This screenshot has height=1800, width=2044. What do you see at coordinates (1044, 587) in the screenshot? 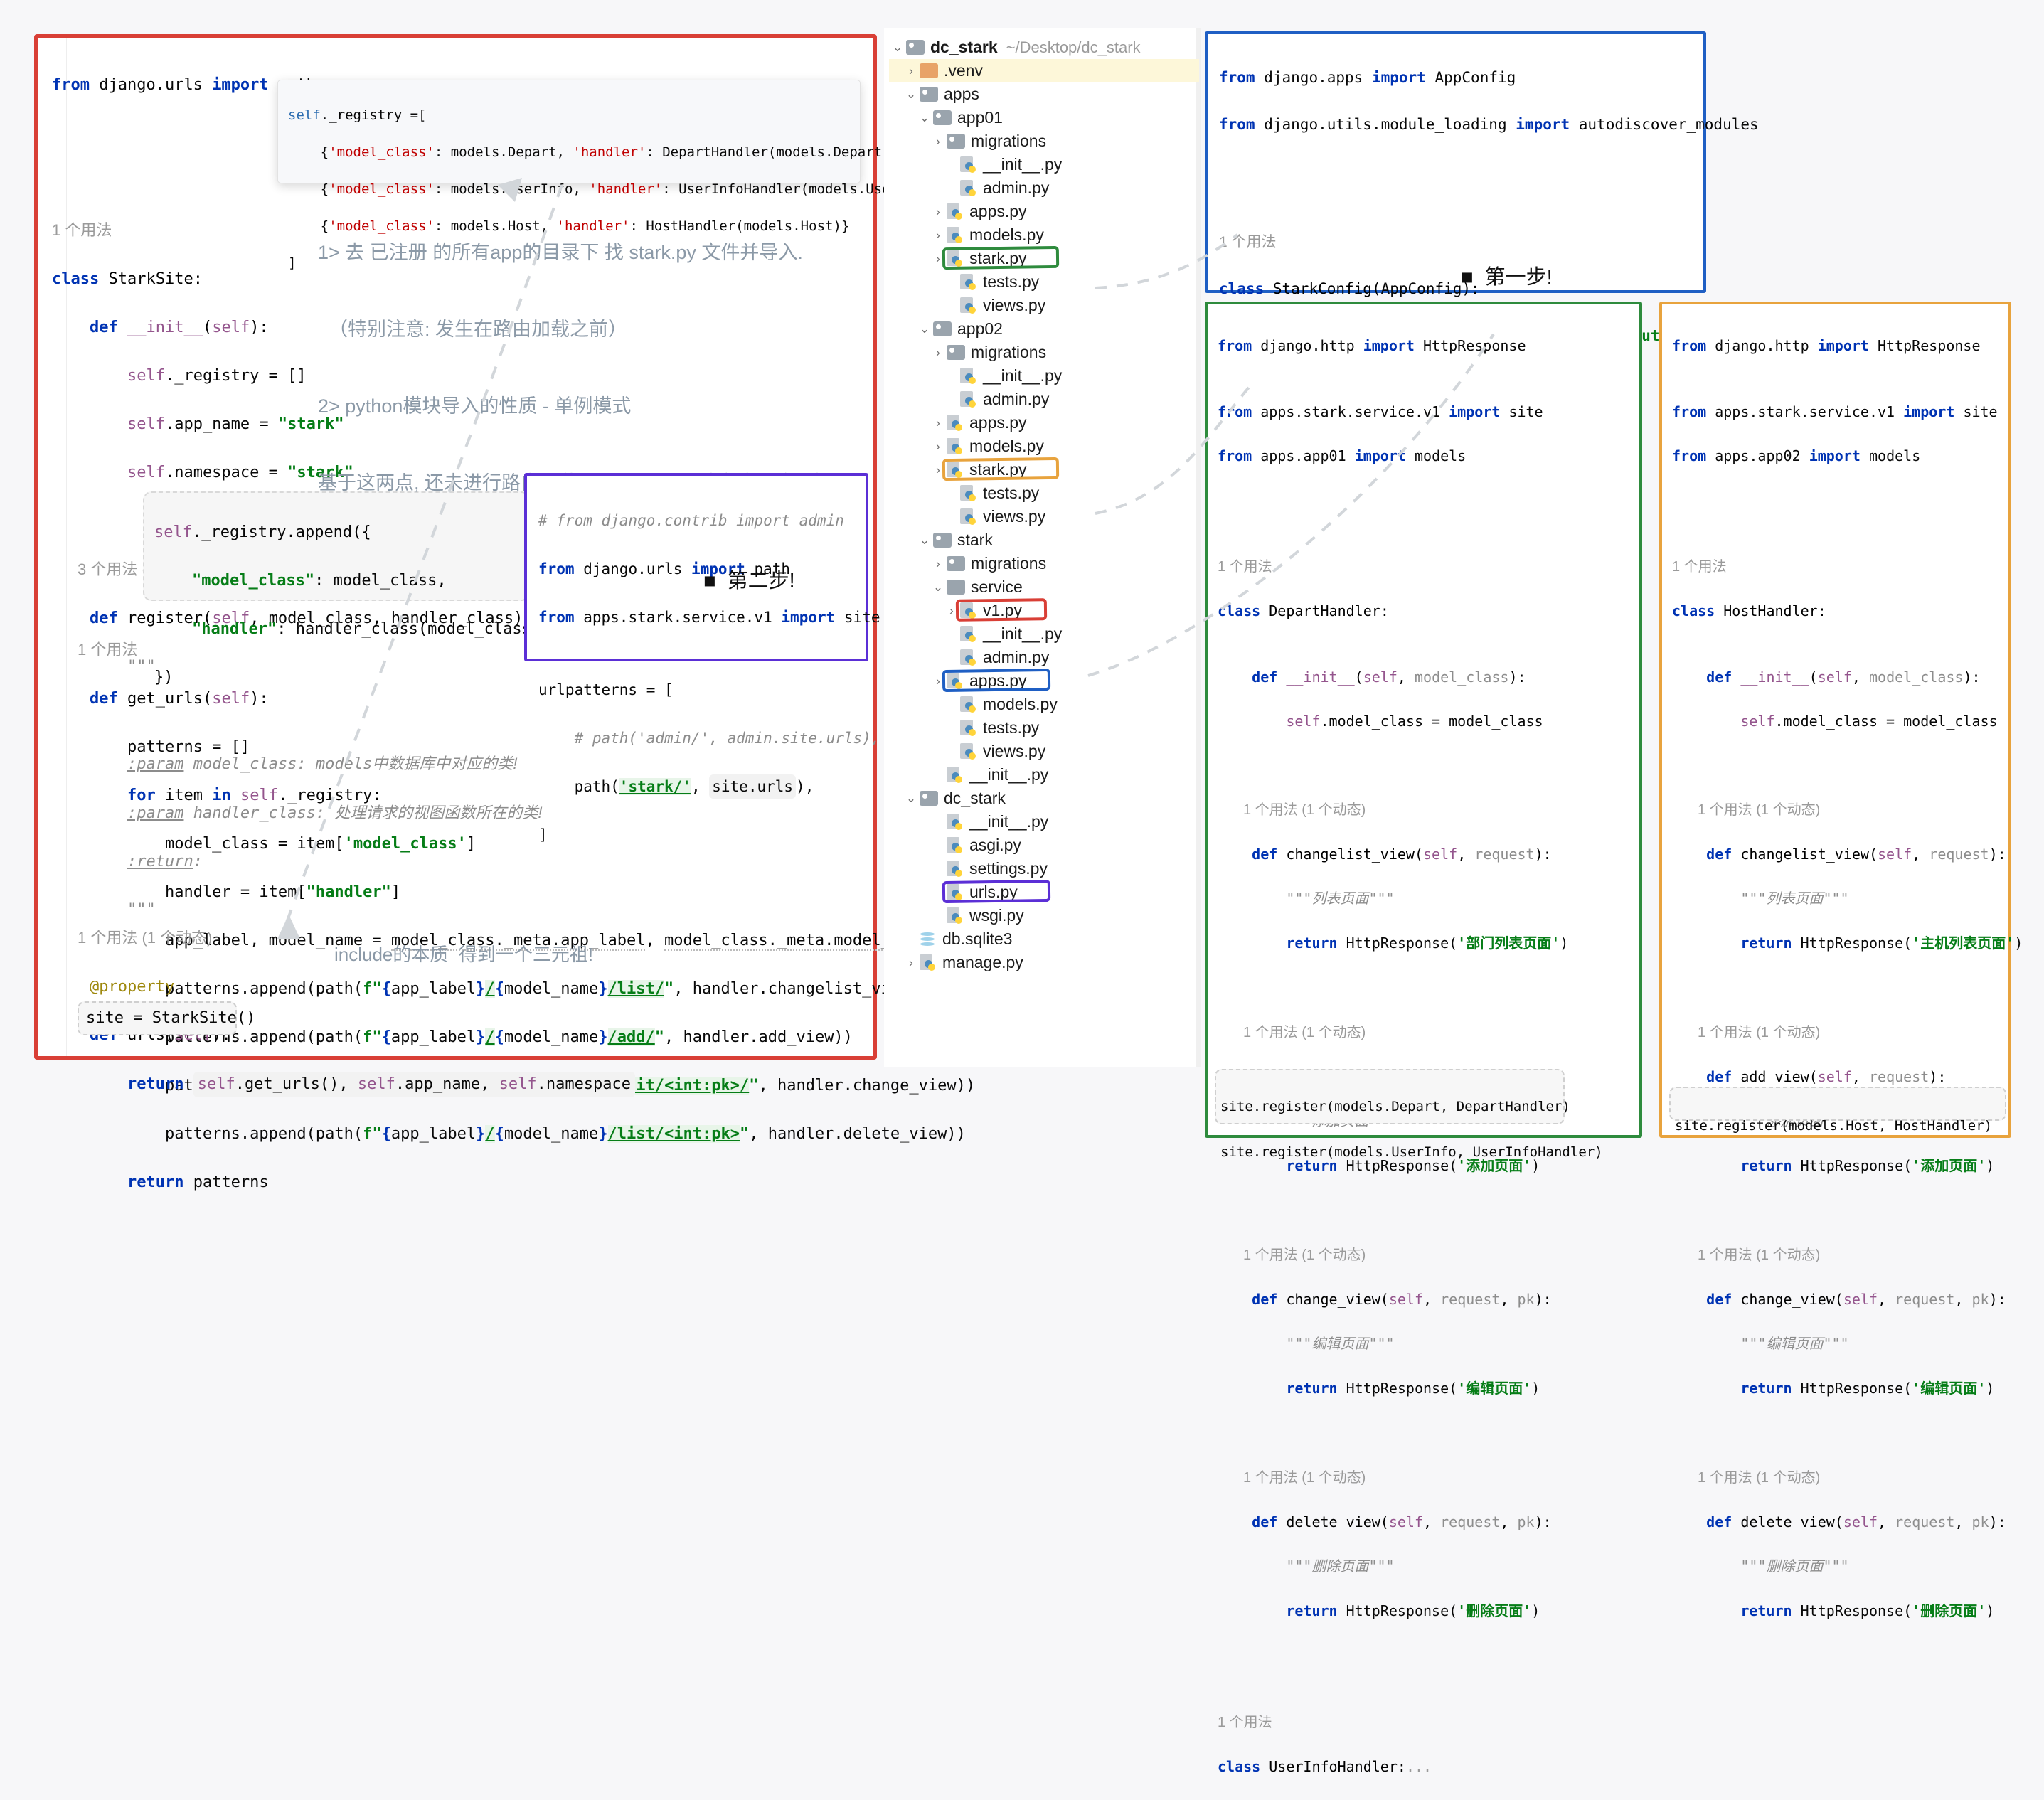
I see `tree-row-service: ⌄ service` at bounding box center [1044, 587].